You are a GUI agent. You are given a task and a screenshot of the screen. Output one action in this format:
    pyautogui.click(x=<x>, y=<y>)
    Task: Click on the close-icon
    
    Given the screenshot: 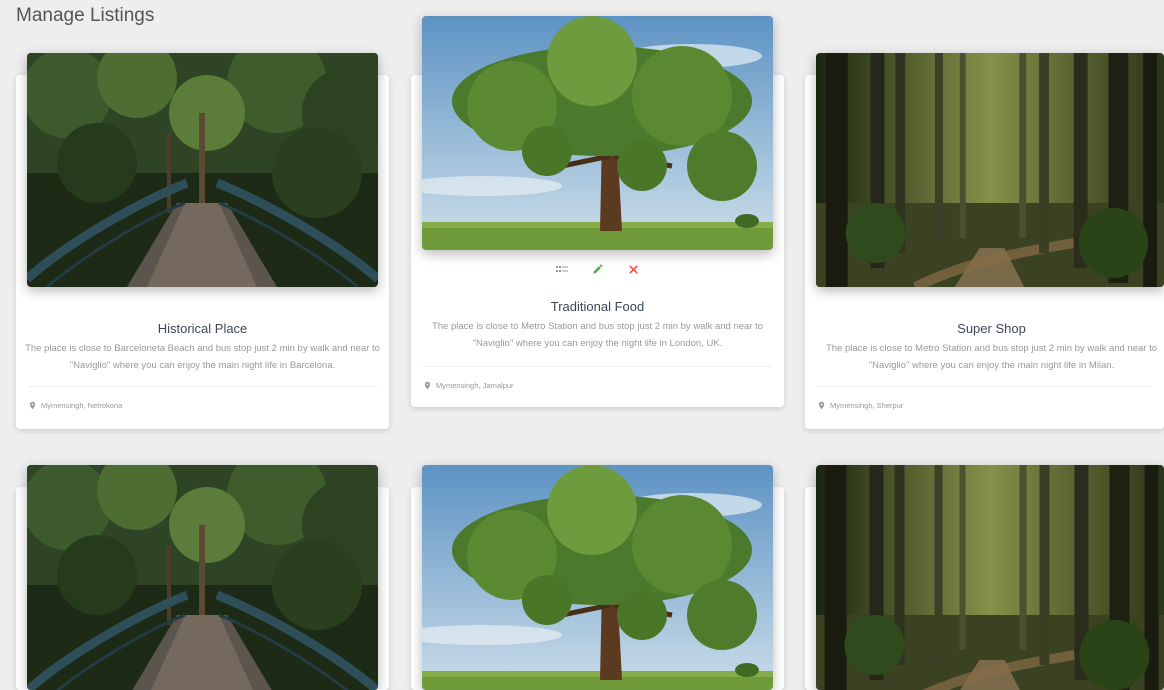 What is the action you would take?
    pyautogui.click(x=633, y=269)
    